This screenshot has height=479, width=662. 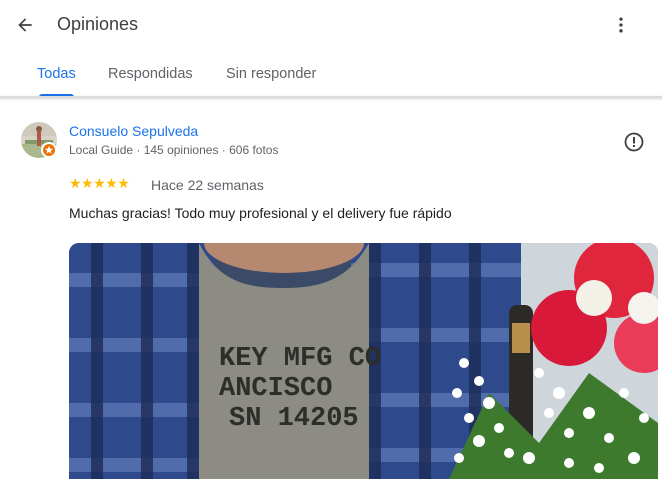 I want to click on more-vert-icon, so click(x=621, y=25).